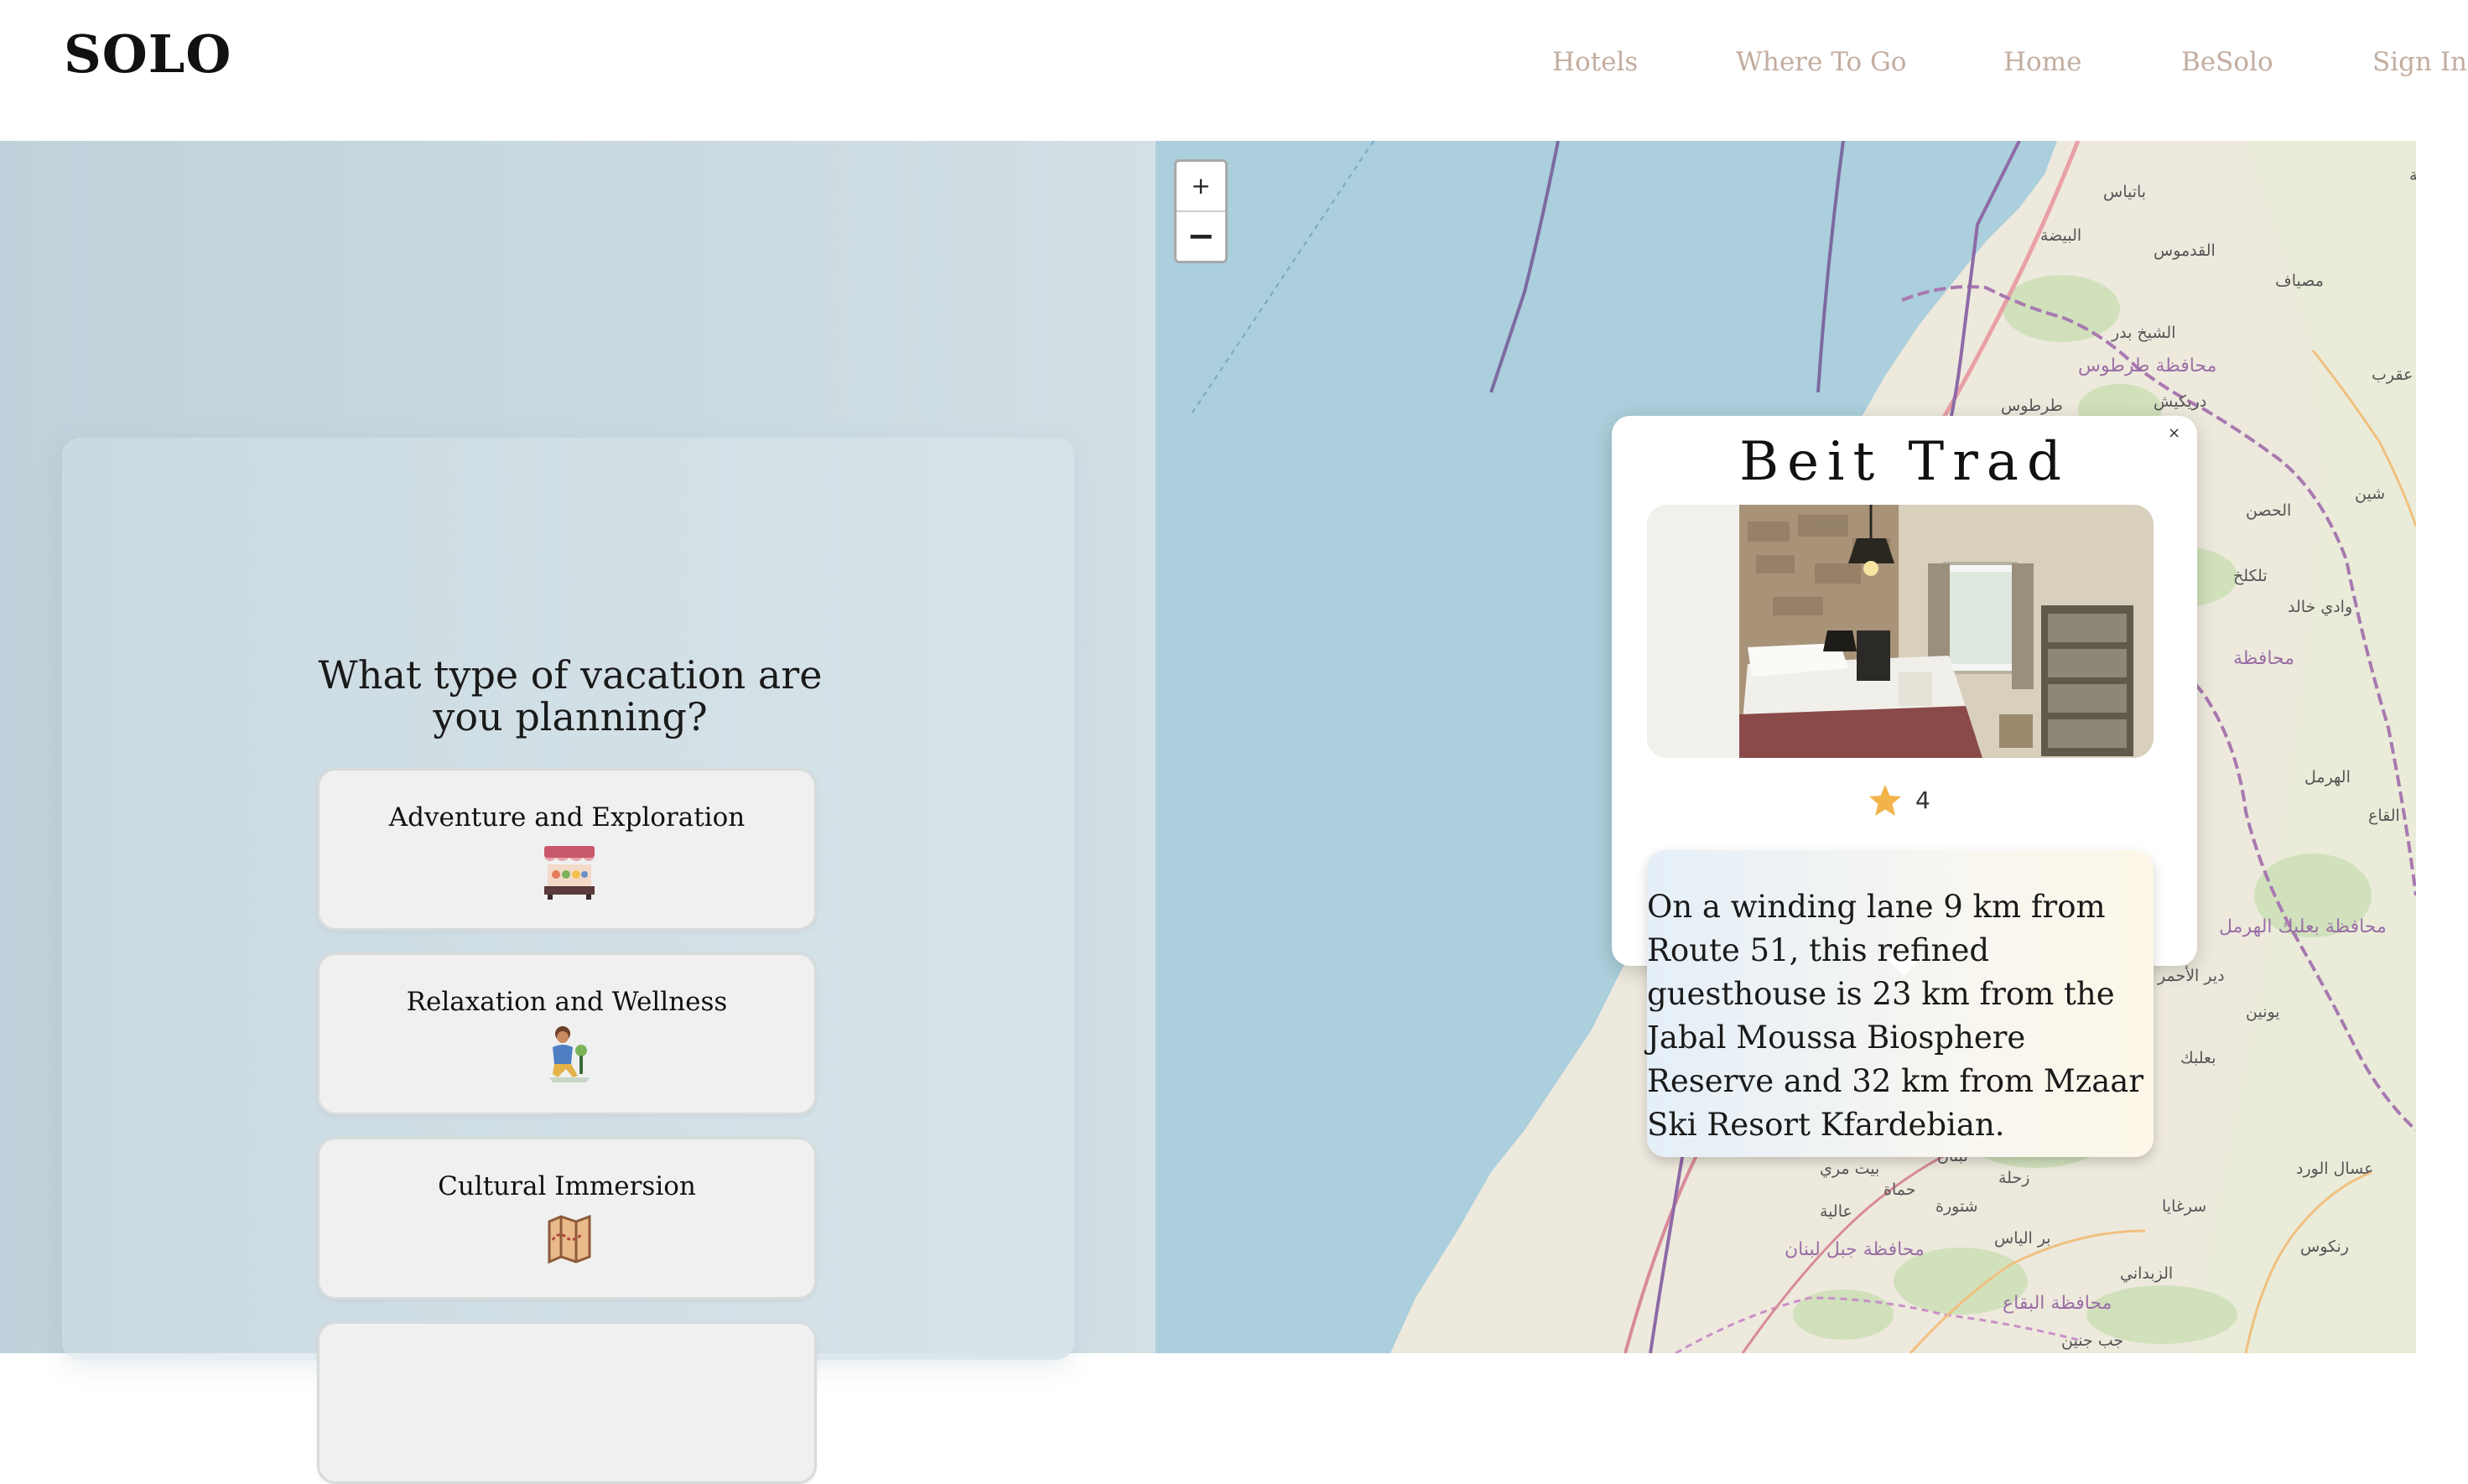 The height and width of the screenshot is (1484, 2468). I want to click on map-label: دير الأحمر, so click(2191, 976).